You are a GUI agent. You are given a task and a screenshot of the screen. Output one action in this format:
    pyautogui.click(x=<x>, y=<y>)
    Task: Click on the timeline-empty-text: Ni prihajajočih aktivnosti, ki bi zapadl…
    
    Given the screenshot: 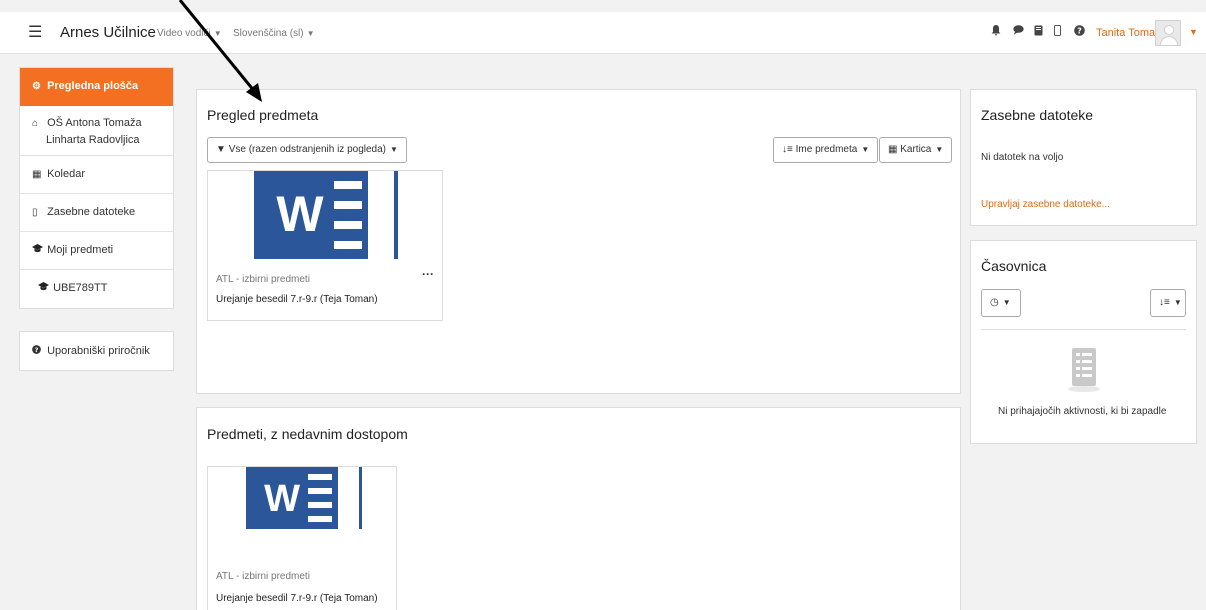 What is the action you would take?
    pyautogui.click(x=1082, y=411)
    